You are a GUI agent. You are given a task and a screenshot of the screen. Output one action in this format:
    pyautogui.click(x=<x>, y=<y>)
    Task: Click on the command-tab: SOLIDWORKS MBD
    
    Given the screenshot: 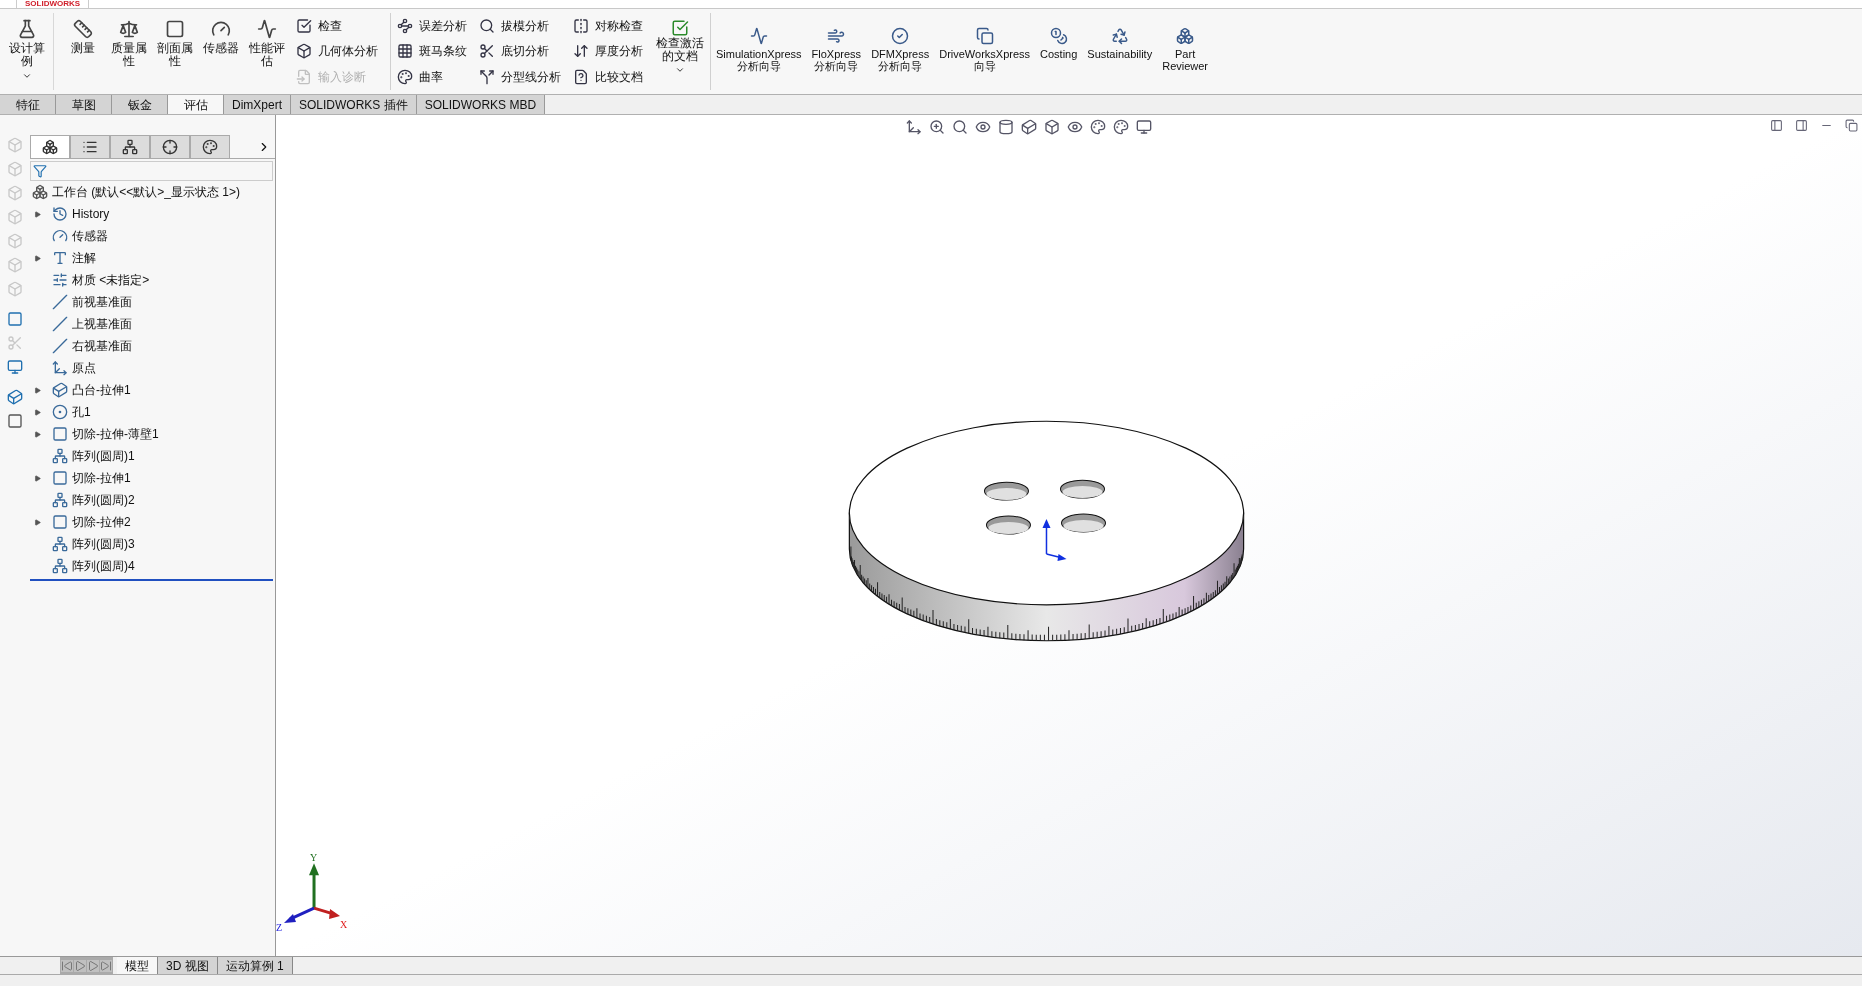 What is the action you would take?
    pyautogui.click(x=481, y=104)
    